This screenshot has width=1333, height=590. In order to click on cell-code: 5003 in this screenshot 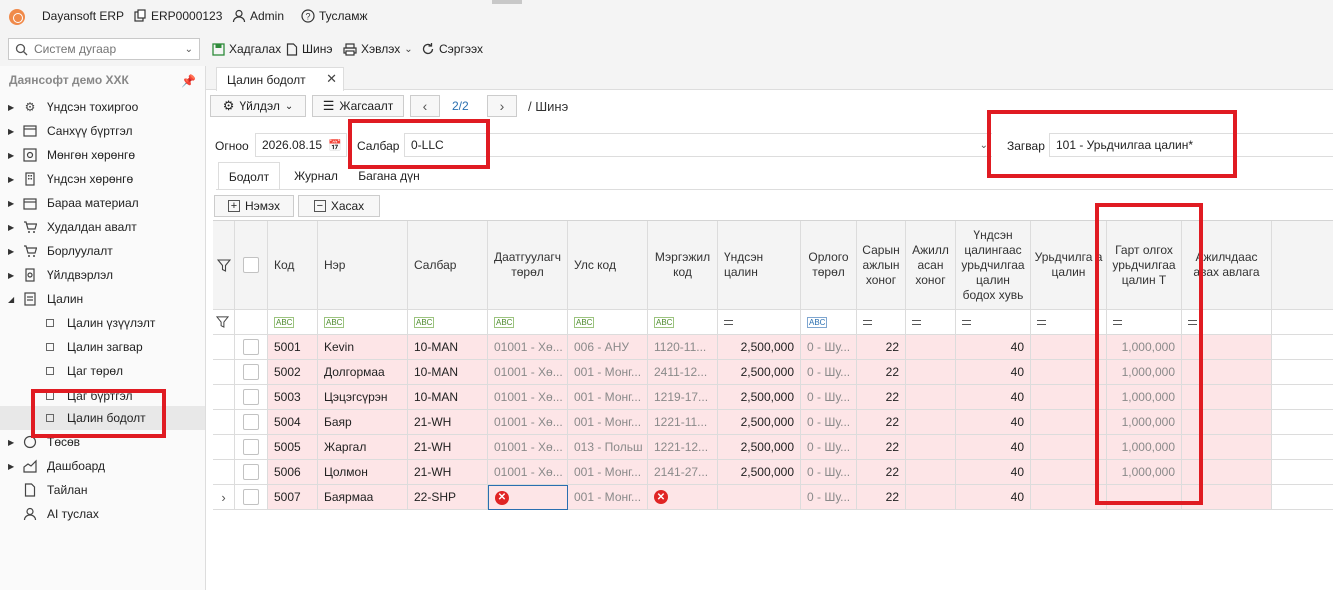, I will do `click(293, 397)`.